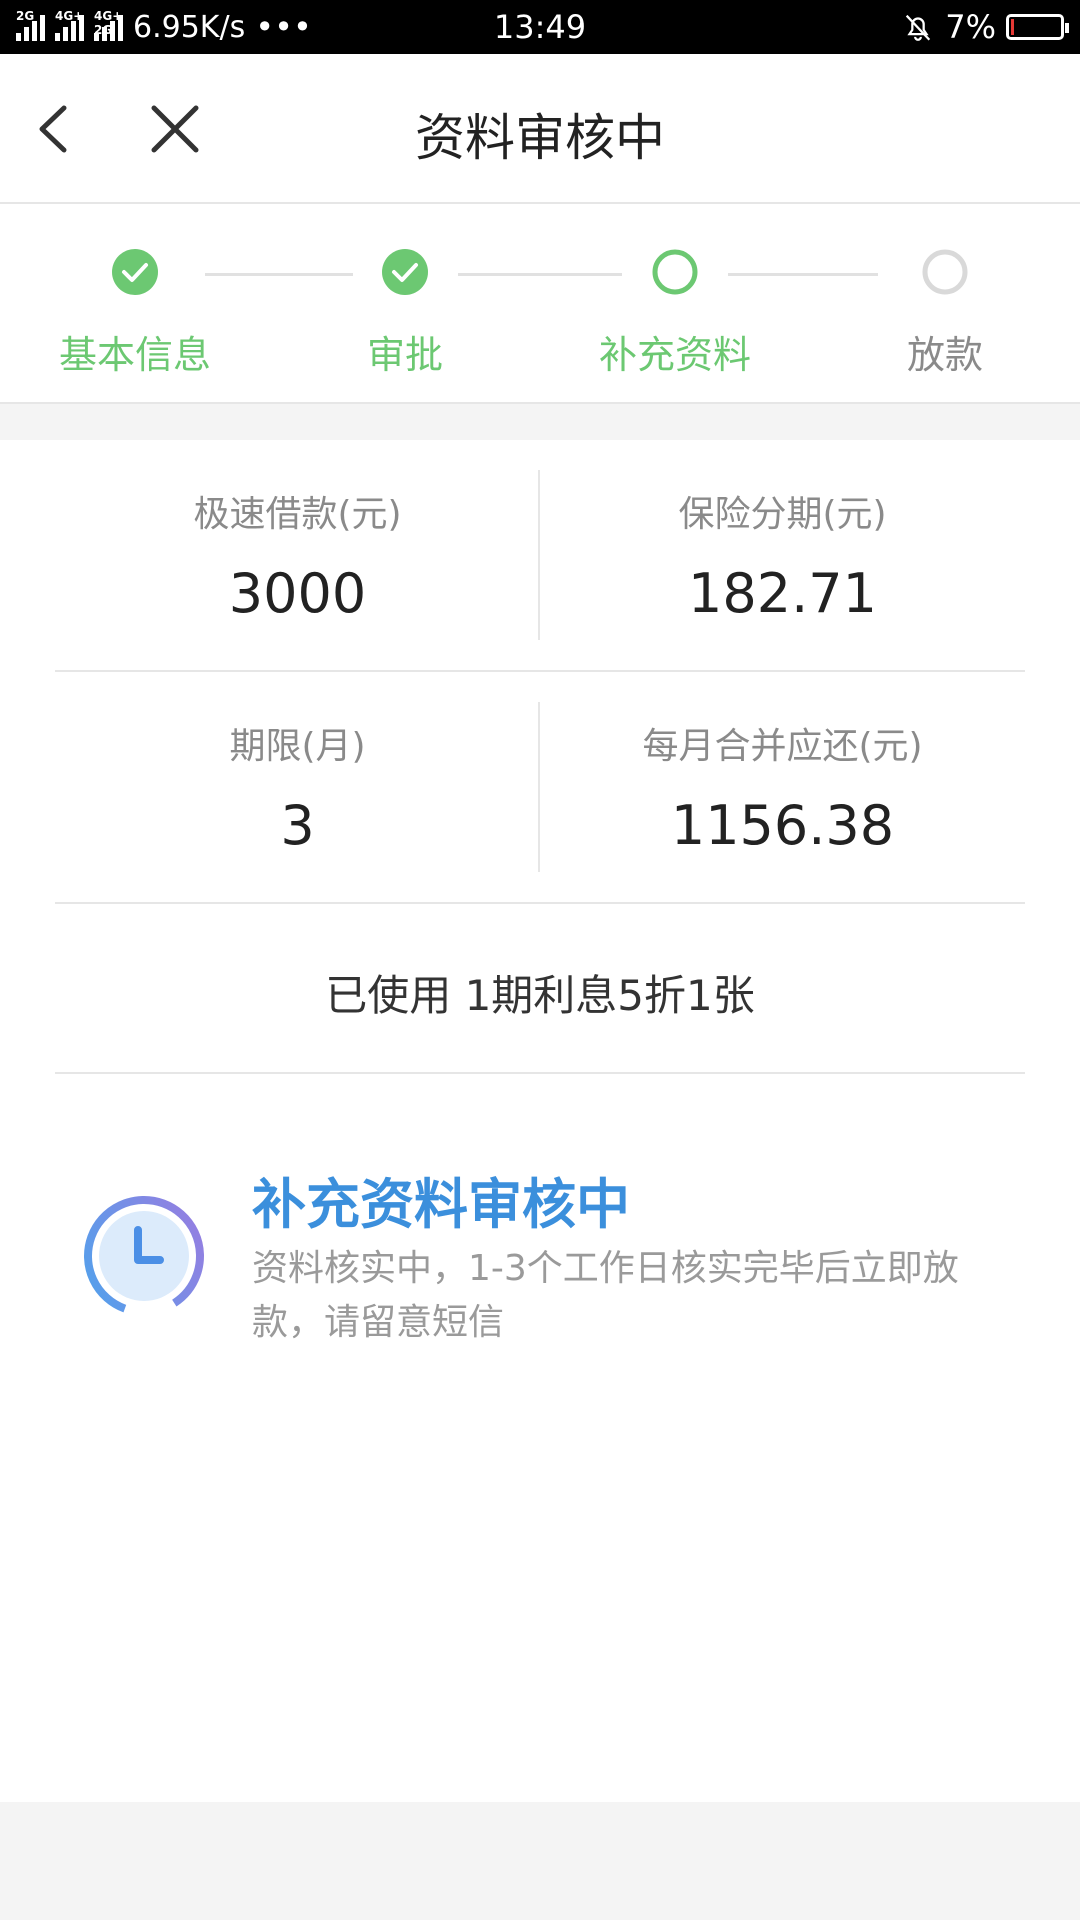  I want to click on monthly-payment-cell: 每月合并应还(元) 1156.38, so click(782, 787).